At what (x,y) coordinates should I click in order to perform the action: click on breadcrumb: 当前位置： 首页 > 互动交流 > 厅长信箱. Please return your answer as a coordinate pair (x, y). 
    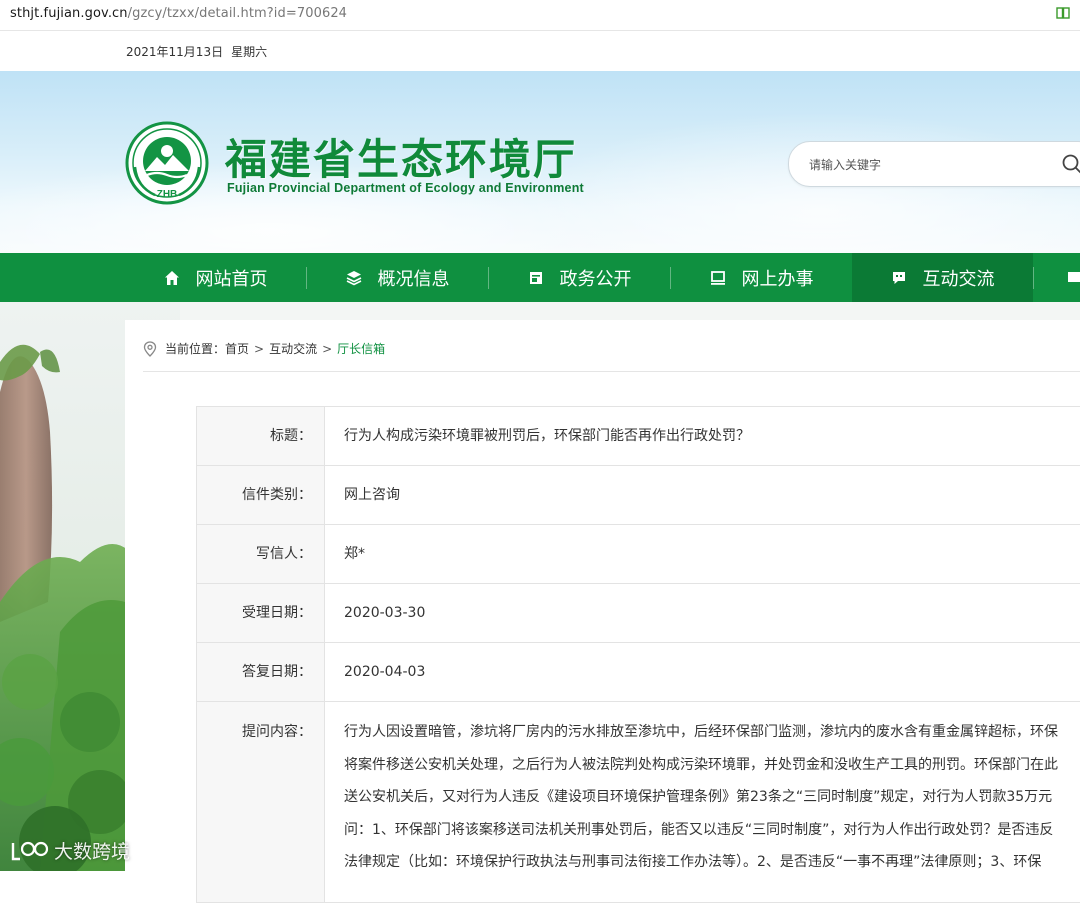
    Looking at the image, I should click on (264, 348).